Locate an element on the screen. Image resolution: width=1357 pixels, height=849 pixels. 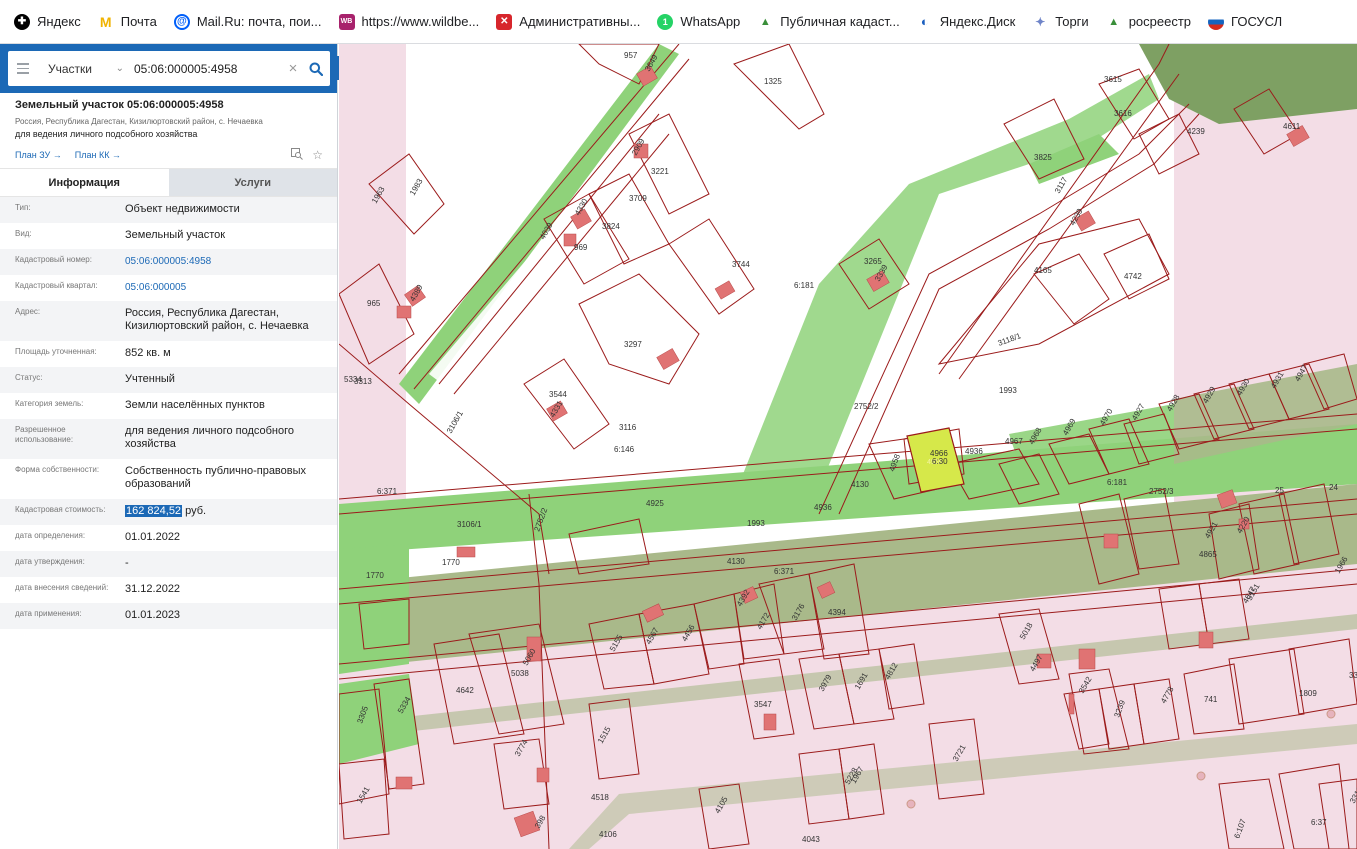
bookmark-10: ГОСУСЛ is located at coordinates (1245, 22).